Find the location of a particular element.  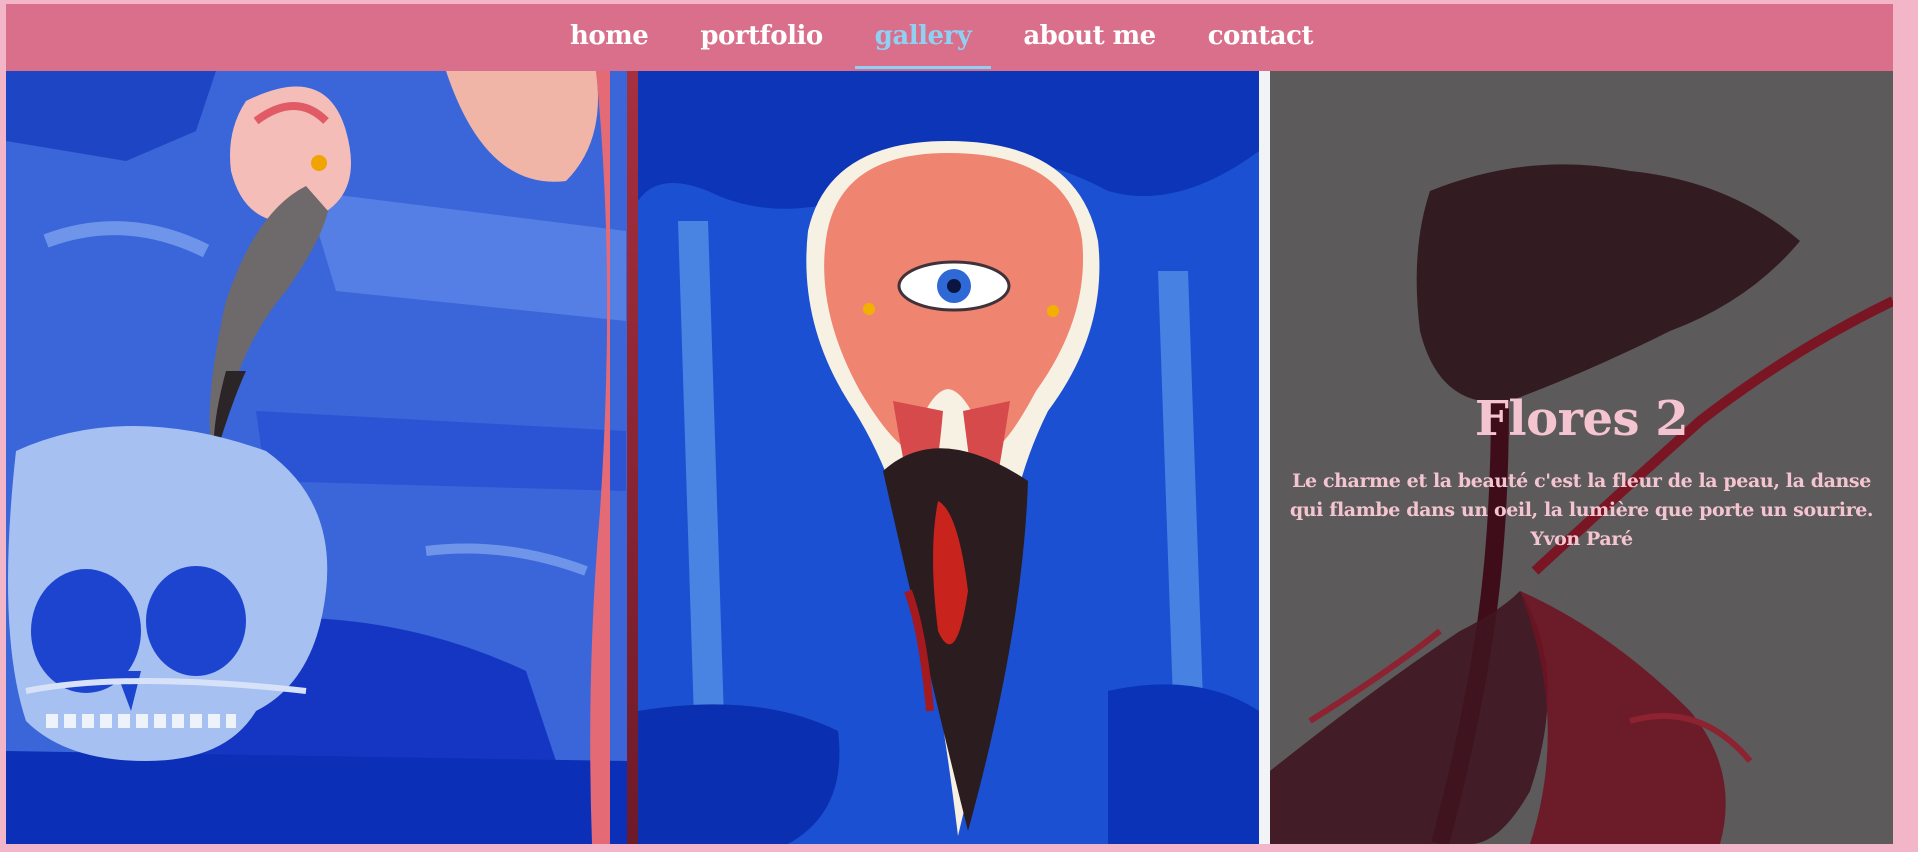

nav-contact-link: contact is located at coordinates (1260, 38).